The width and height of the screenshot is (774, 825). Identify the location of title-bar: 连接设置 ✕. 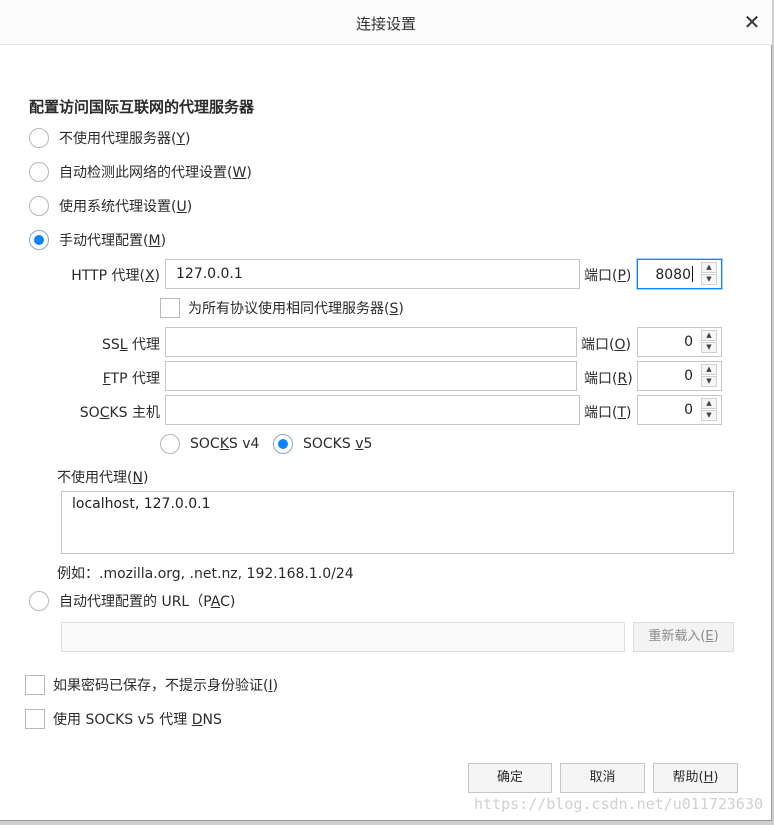
(386, 22).